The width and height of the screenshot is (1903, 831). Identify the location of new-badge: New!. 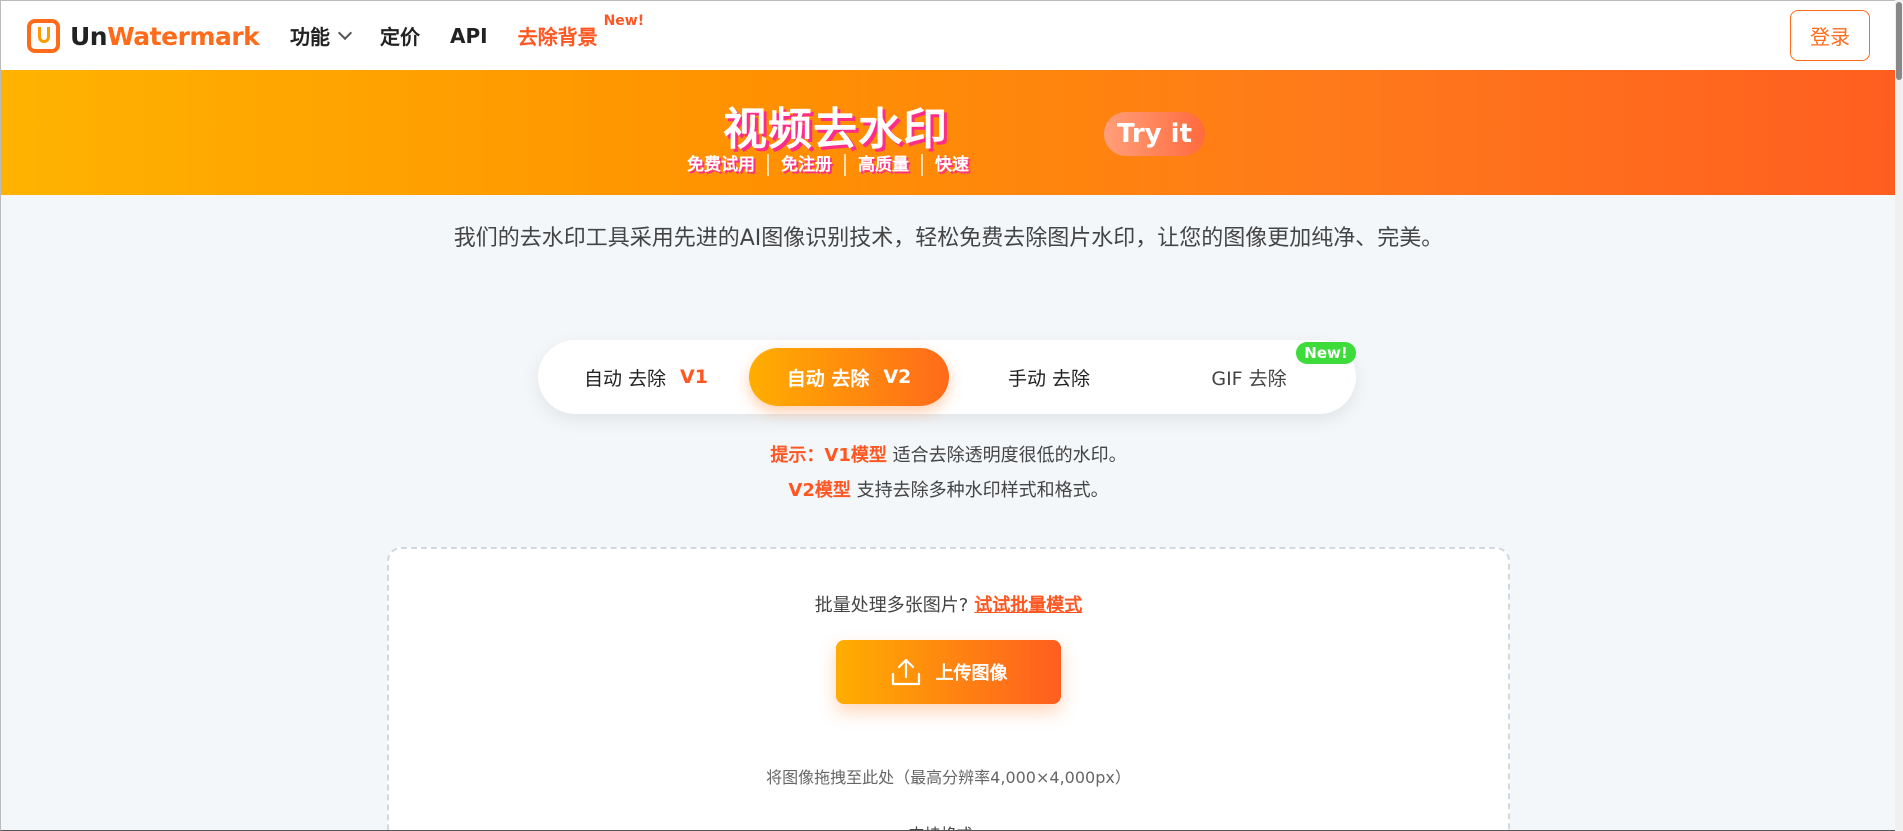
(624, 21).